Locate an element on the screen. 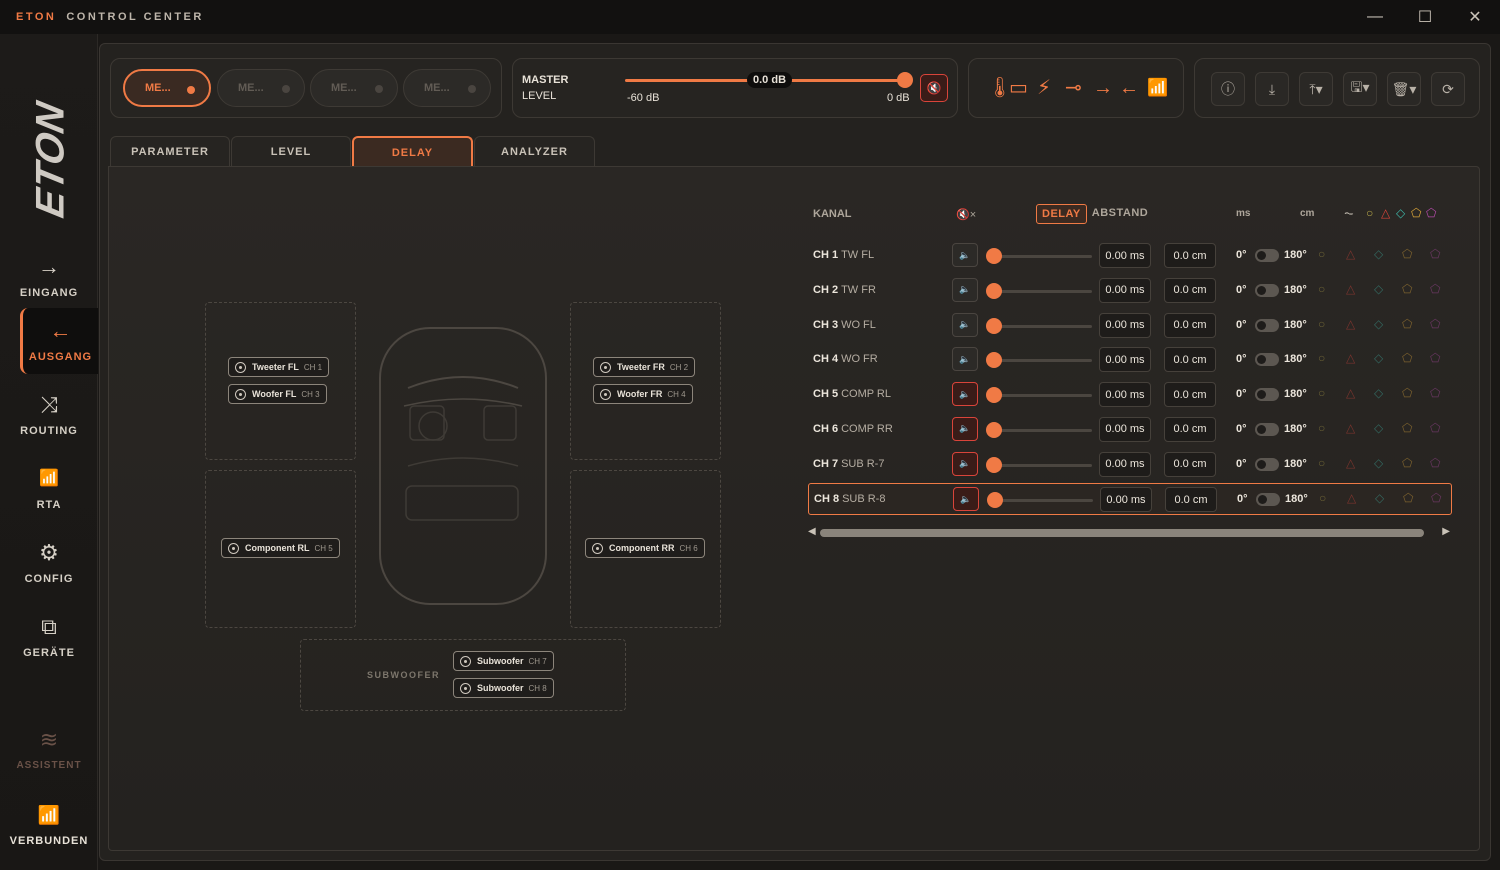 The width and height of the screenshot is (1500, 870). speaker-component-rr: Component RR CH 6 is located at coordinates (645, 548).